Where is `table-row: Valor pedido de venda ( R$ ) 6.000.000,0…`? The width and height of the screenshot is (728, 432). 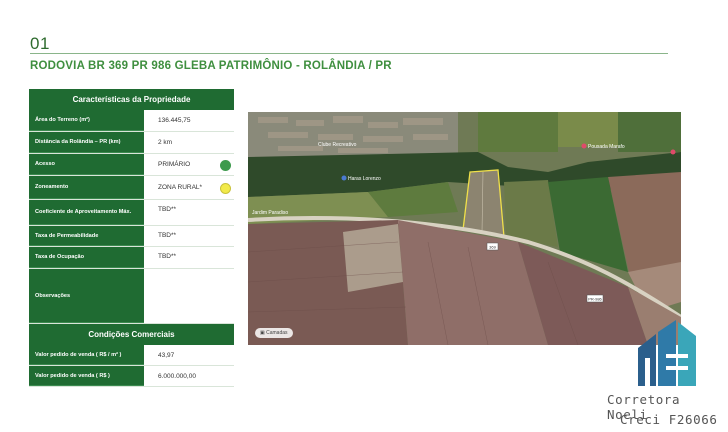
table-row: Valor pedido de venda ( R$ ) 6.000.000,0… is located at coordinates (131, 376).